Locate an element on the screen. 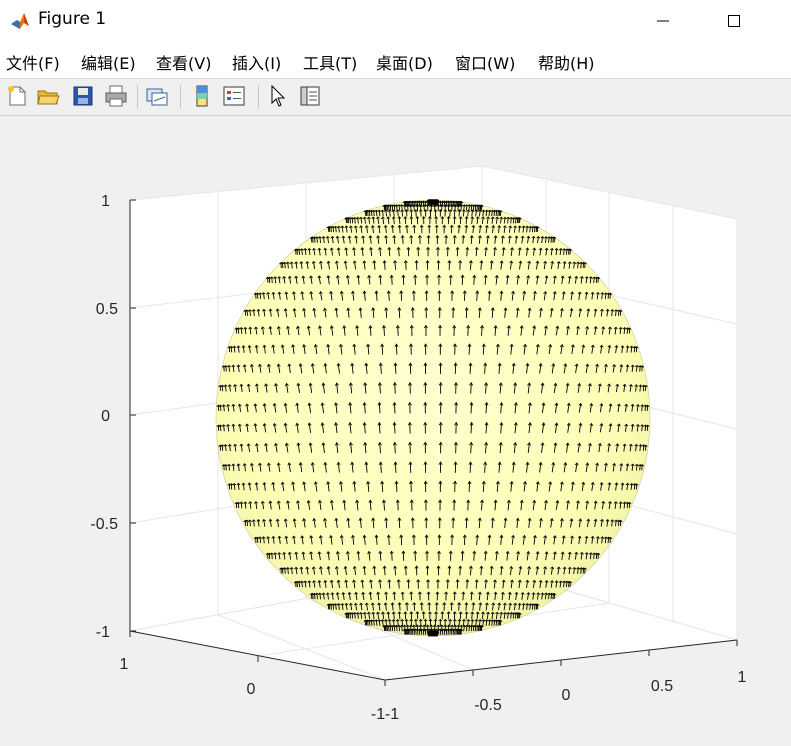  print-icon is located at coordinates (116, 96).